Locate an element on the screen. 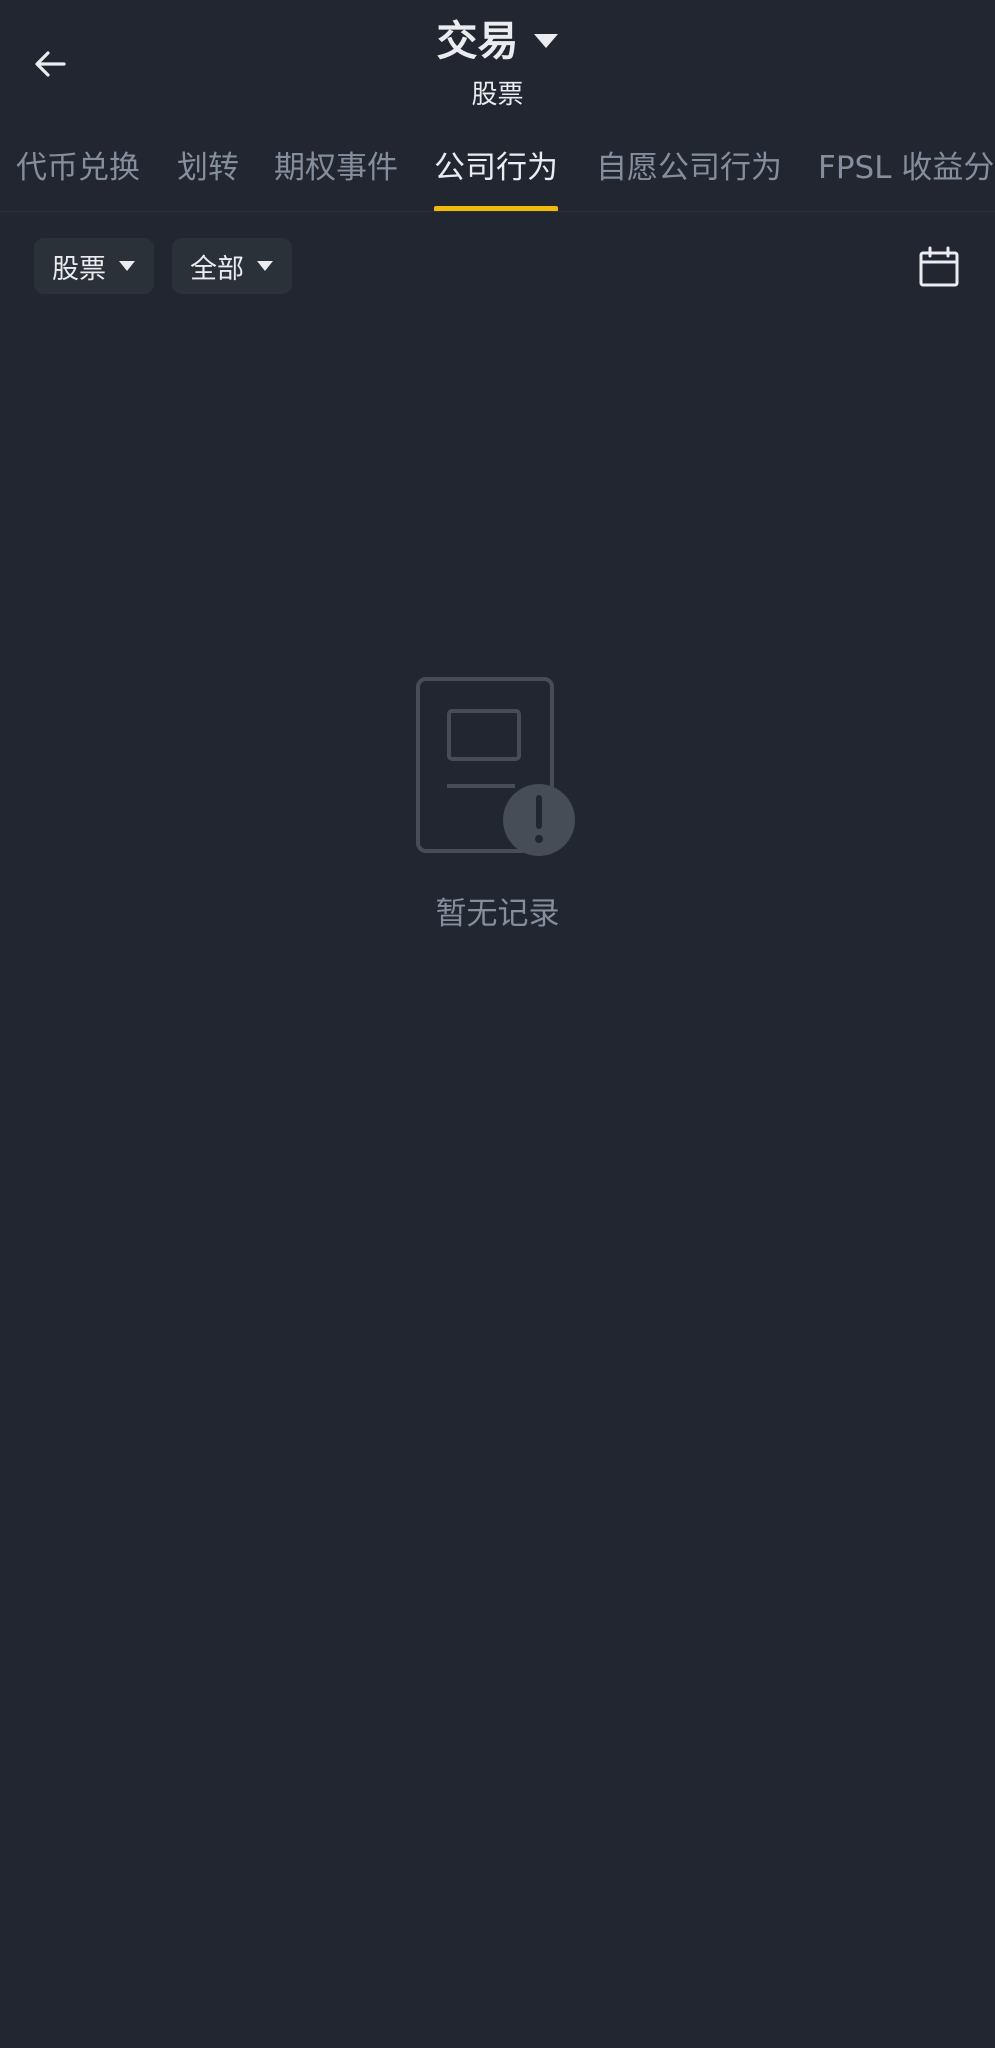 The height and width of the screenshot is (2048, 995). asset-type-filter: 股票 is located at coordinates (94, 266).